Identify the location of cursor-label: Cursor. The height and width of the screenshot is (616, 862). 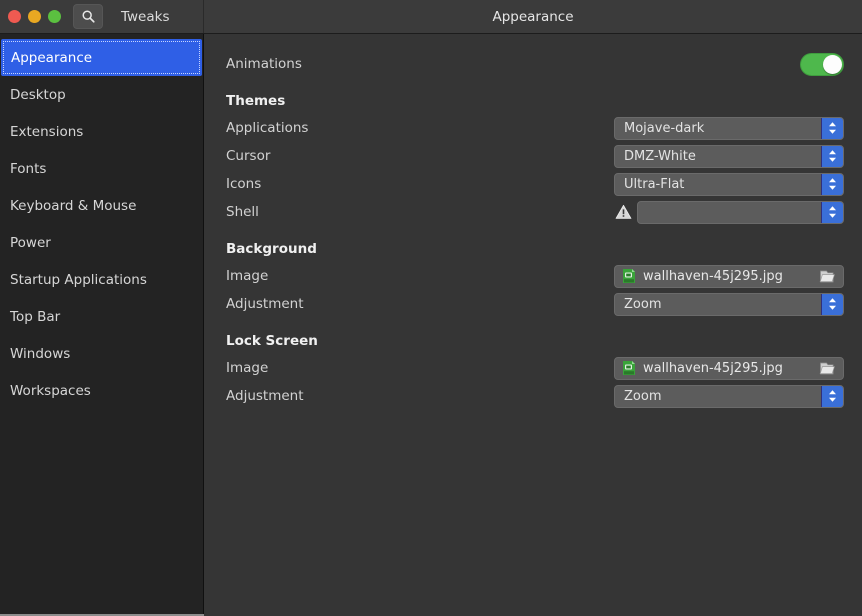
(248, 156).